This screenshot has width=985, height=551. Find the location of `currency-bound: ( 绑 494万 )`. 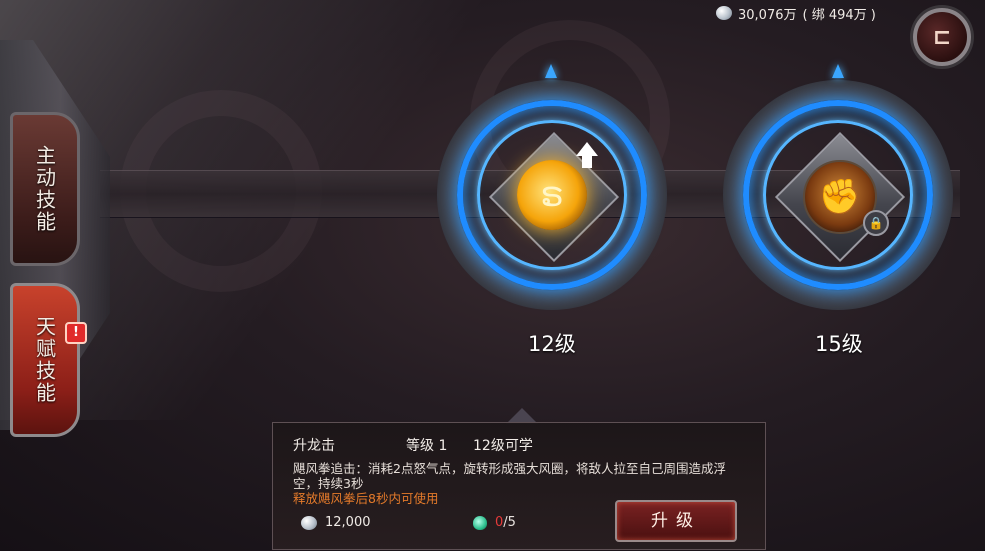

currency-bound: ( 绑 494万 ) is located at coordinates (839, 15).